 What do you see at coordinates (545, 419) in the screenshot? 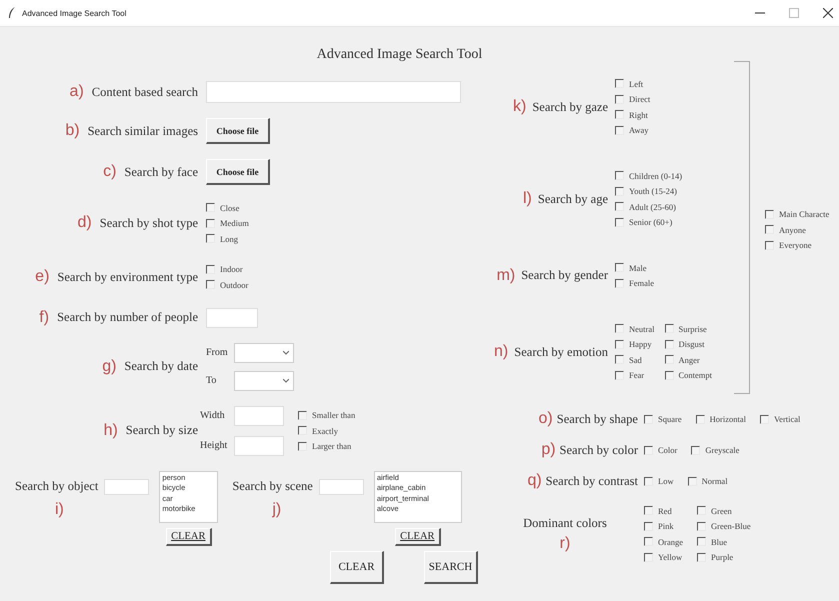
I see `section-letter: o)` at bounding box center [545, 419].